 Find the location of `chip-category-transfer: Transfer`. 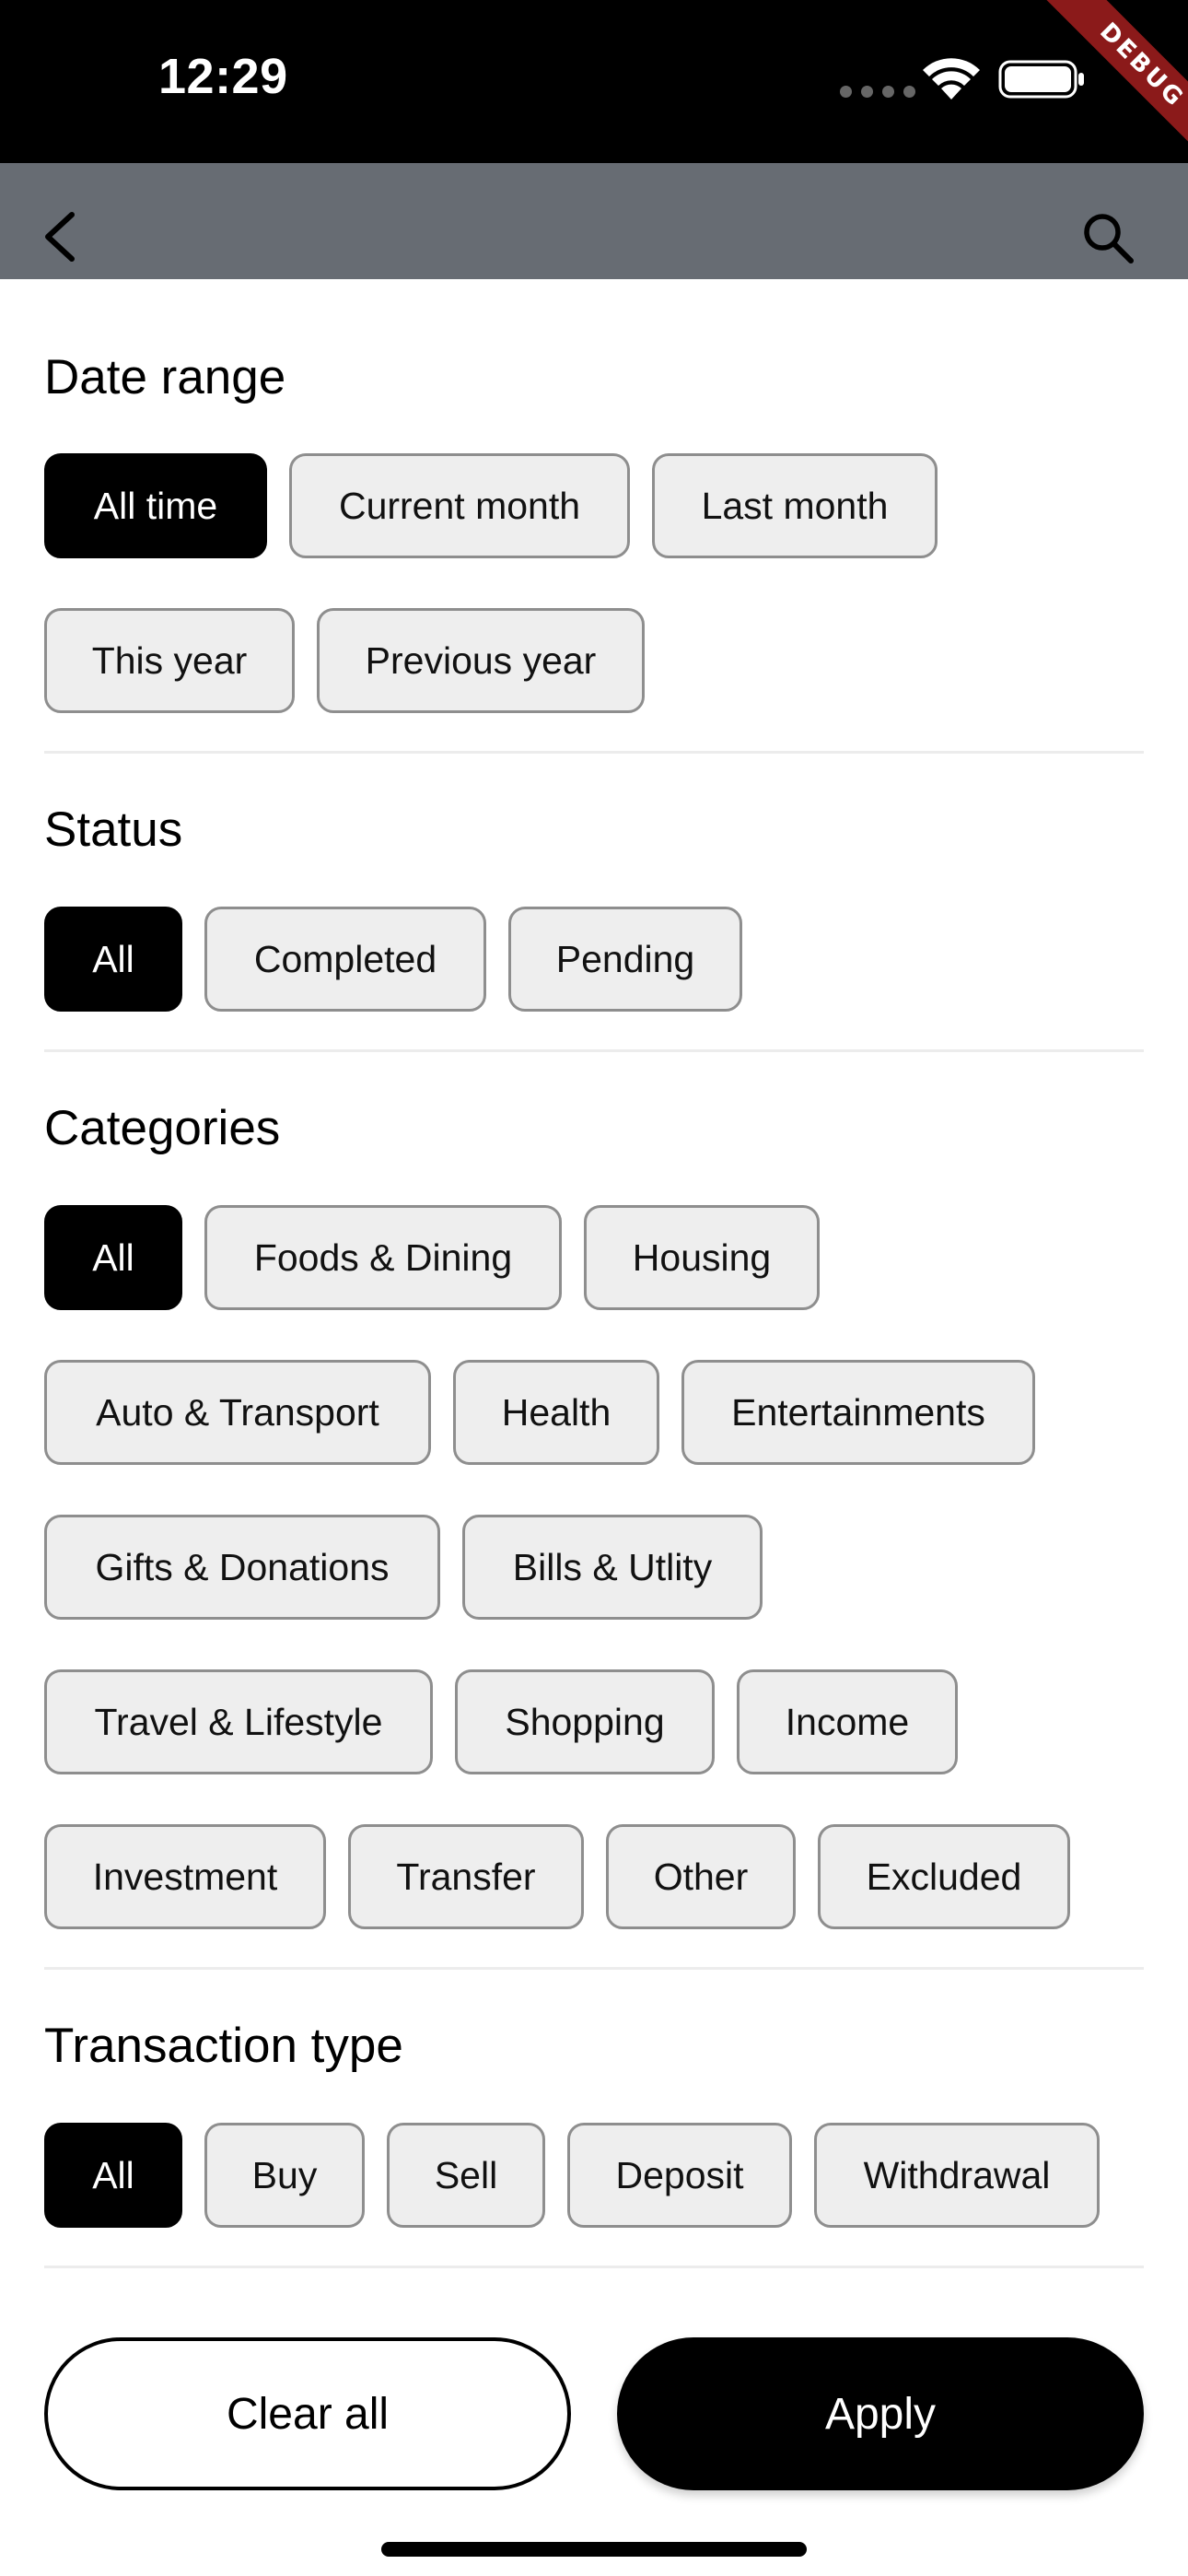

chip-category-transfer: Transfer is located at coordinates (466, 1876).